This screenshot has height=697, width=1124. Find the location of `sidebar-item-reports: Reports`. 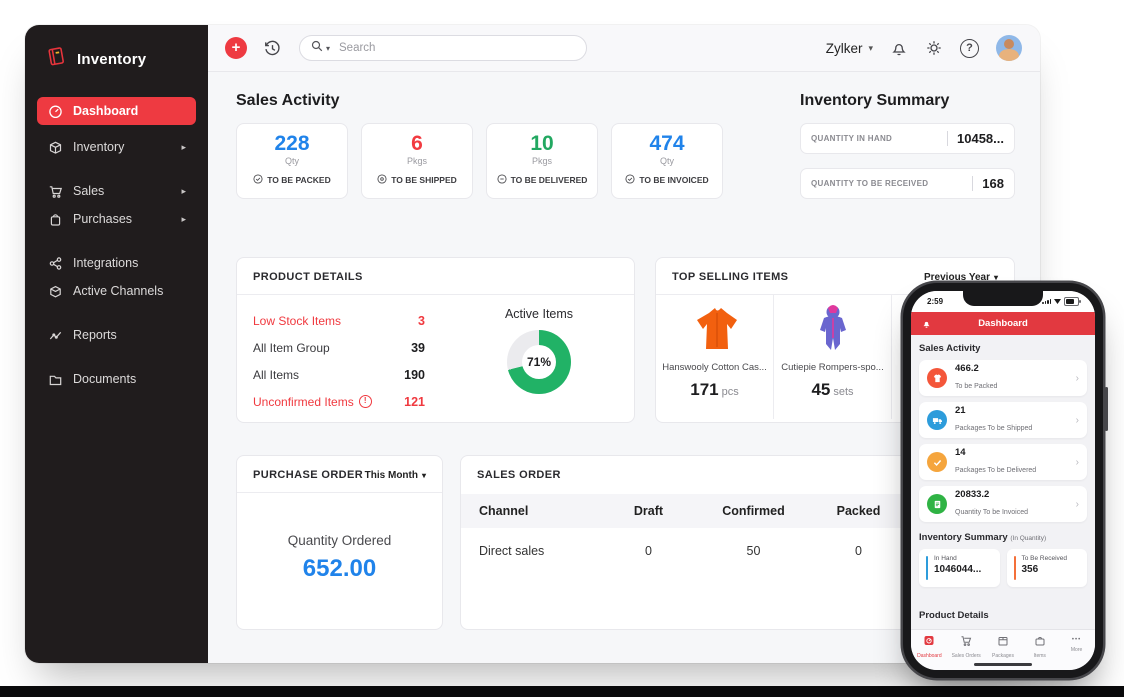

sidebar-item-reports: Reports is located at coordinates (116, 335).